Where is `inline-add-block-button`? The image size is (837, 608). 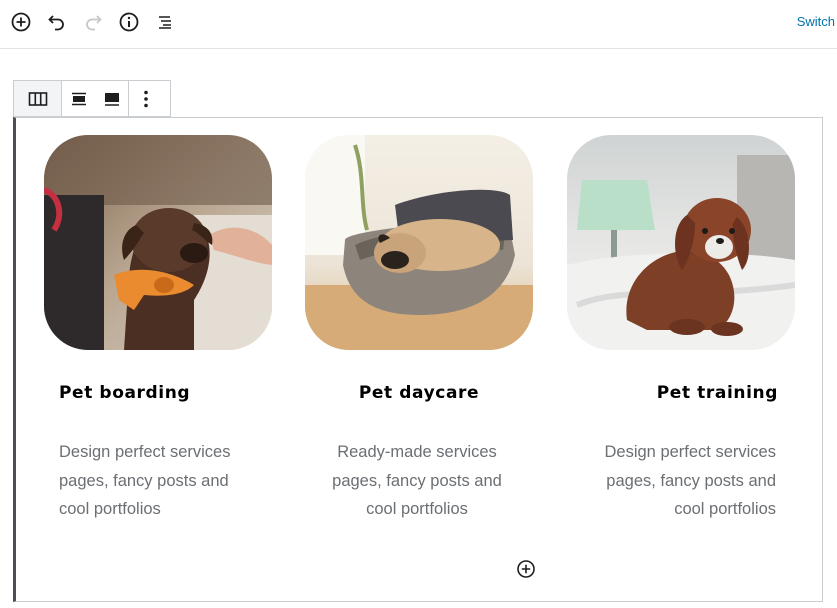
inline-add-block-button is located at coordinates (526, 569).